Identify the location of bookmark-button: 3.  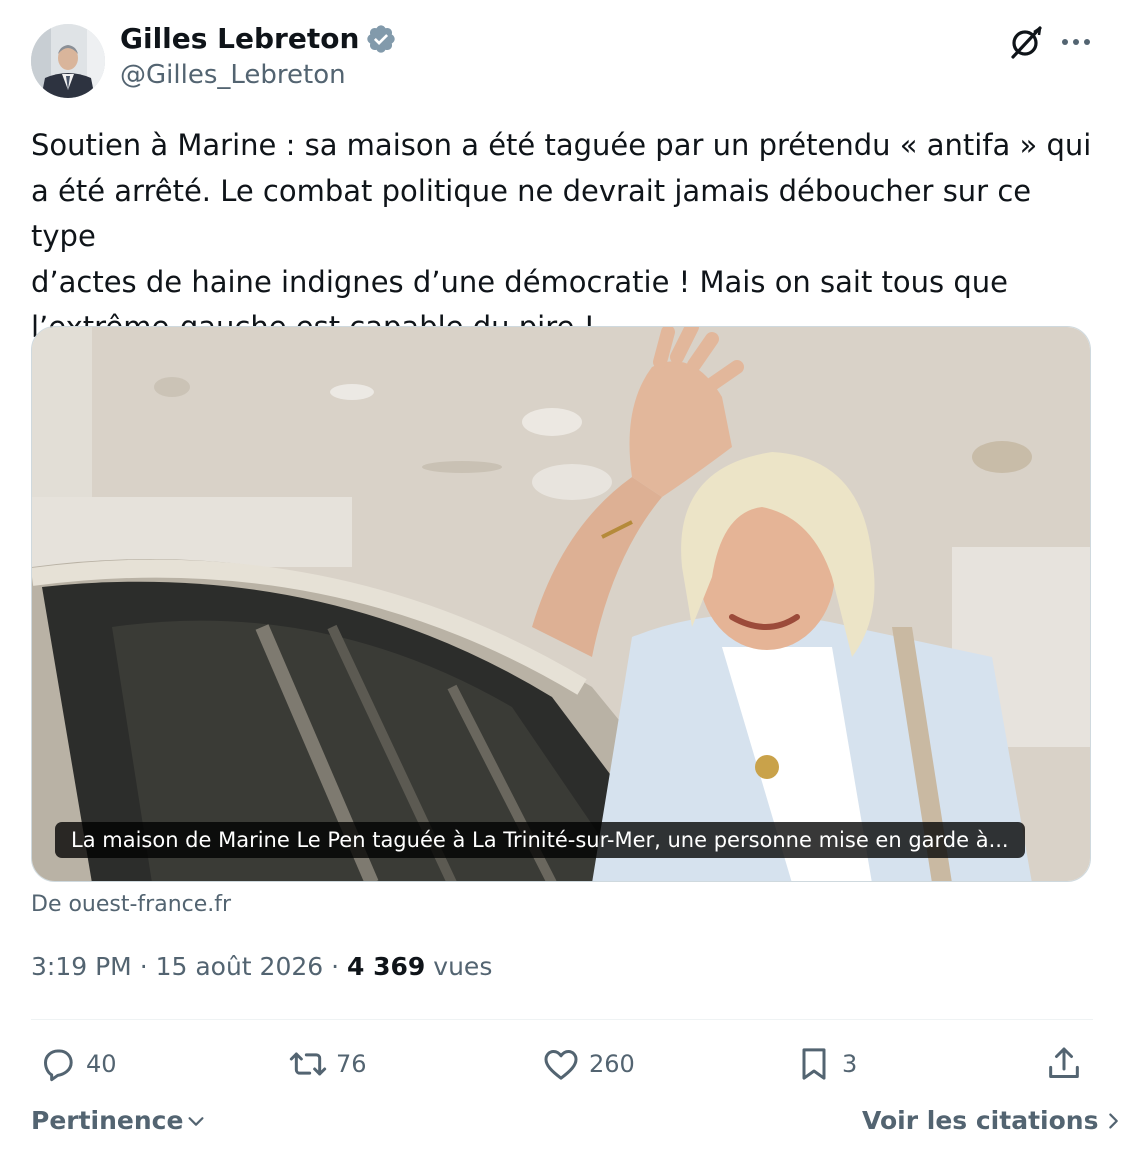
(825, 1064).